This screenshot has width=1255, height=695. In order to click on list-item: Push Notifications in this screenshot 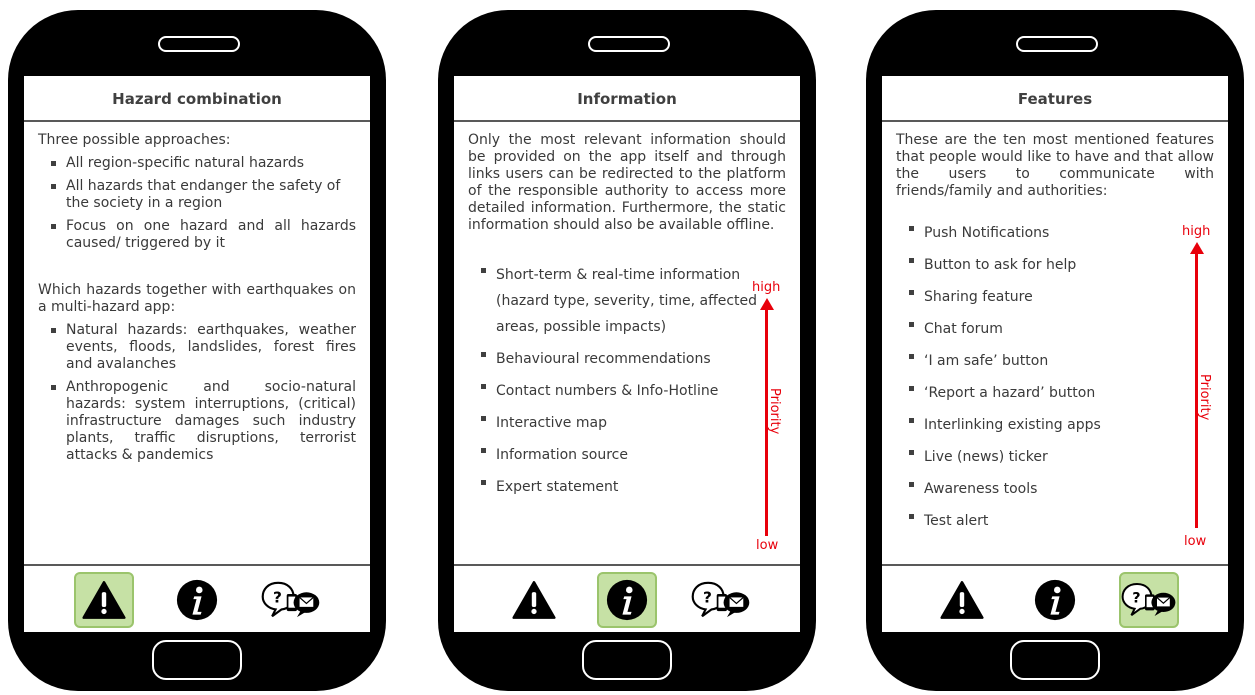, I will do `click(1036, 233)`.